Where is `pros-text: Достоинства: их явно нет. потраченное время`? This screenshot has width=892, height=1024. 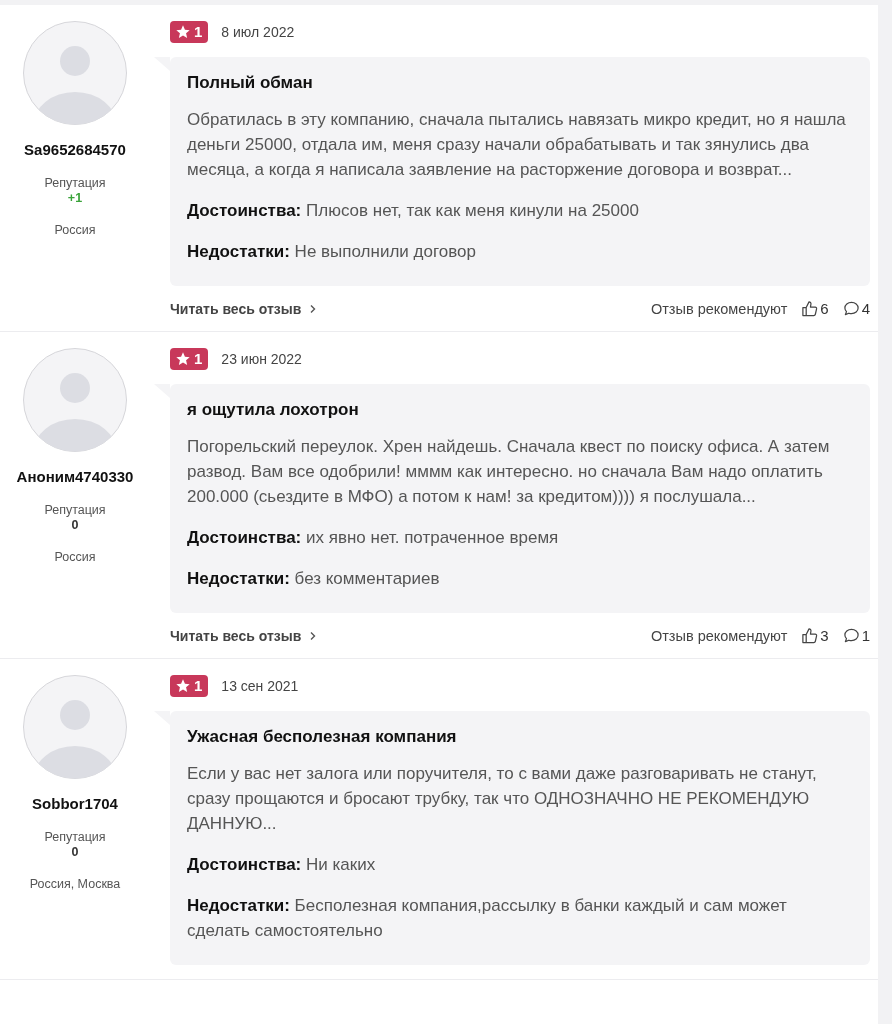 pros-text: Достоинства: их явно нет. потраченное время is located at coordinates (373, 538).